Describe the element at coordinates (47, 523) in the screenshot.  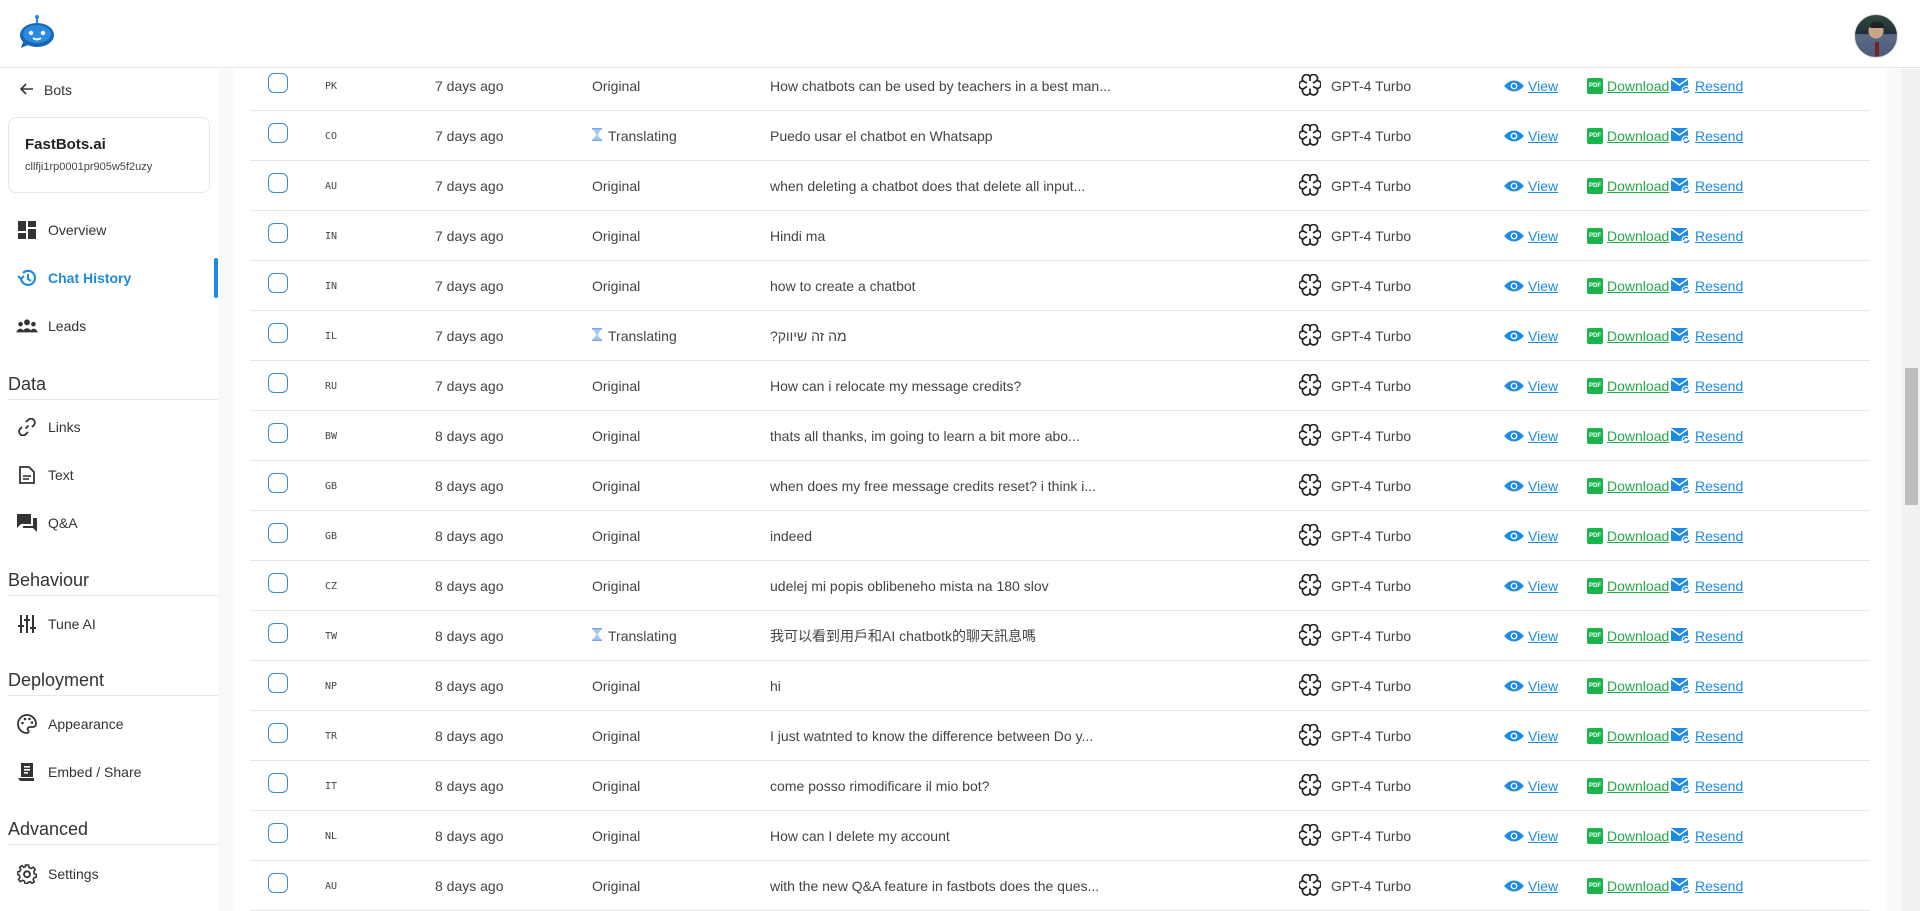
I see `sidebar-item-qa: Q&A` at that location.